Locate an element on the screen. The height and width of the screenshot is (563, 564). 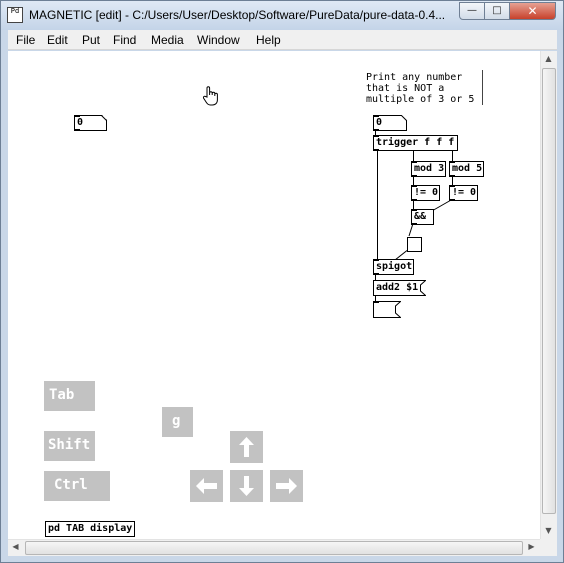
wire-mod5-ne is located at coordinates (452, 180).